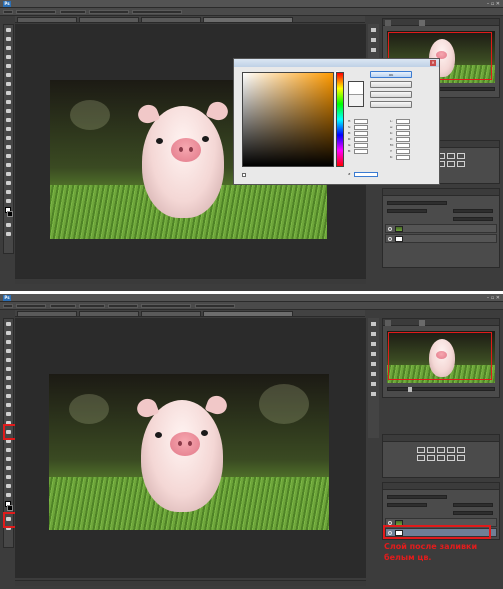 The width and height of the screenshot is (503, 589). I want to click on blue-field, so click(361, 151).